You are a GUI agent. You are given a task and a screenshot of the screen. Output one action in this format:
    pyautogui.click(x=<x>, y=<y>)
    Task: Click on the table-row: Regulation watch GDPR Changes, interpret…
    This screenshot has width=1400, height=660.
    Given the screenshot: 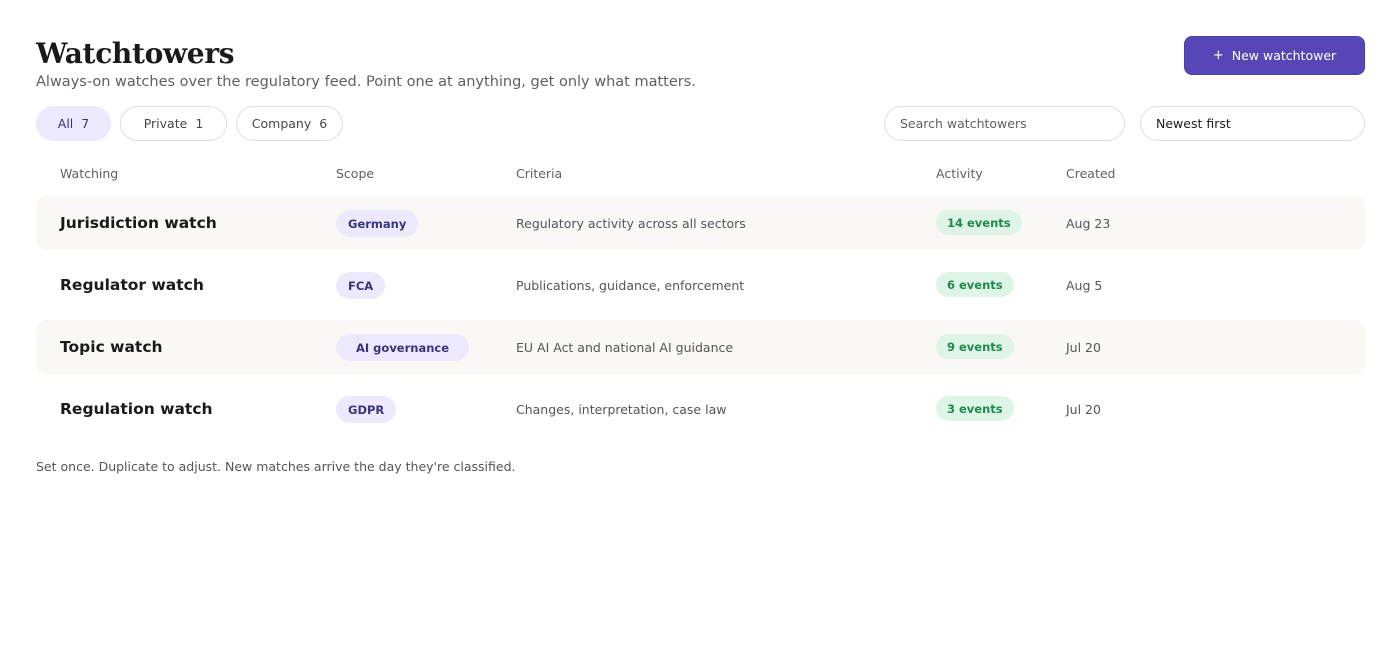 What is the action you would take?
    pyautogui.click(x=700, y=409)
    